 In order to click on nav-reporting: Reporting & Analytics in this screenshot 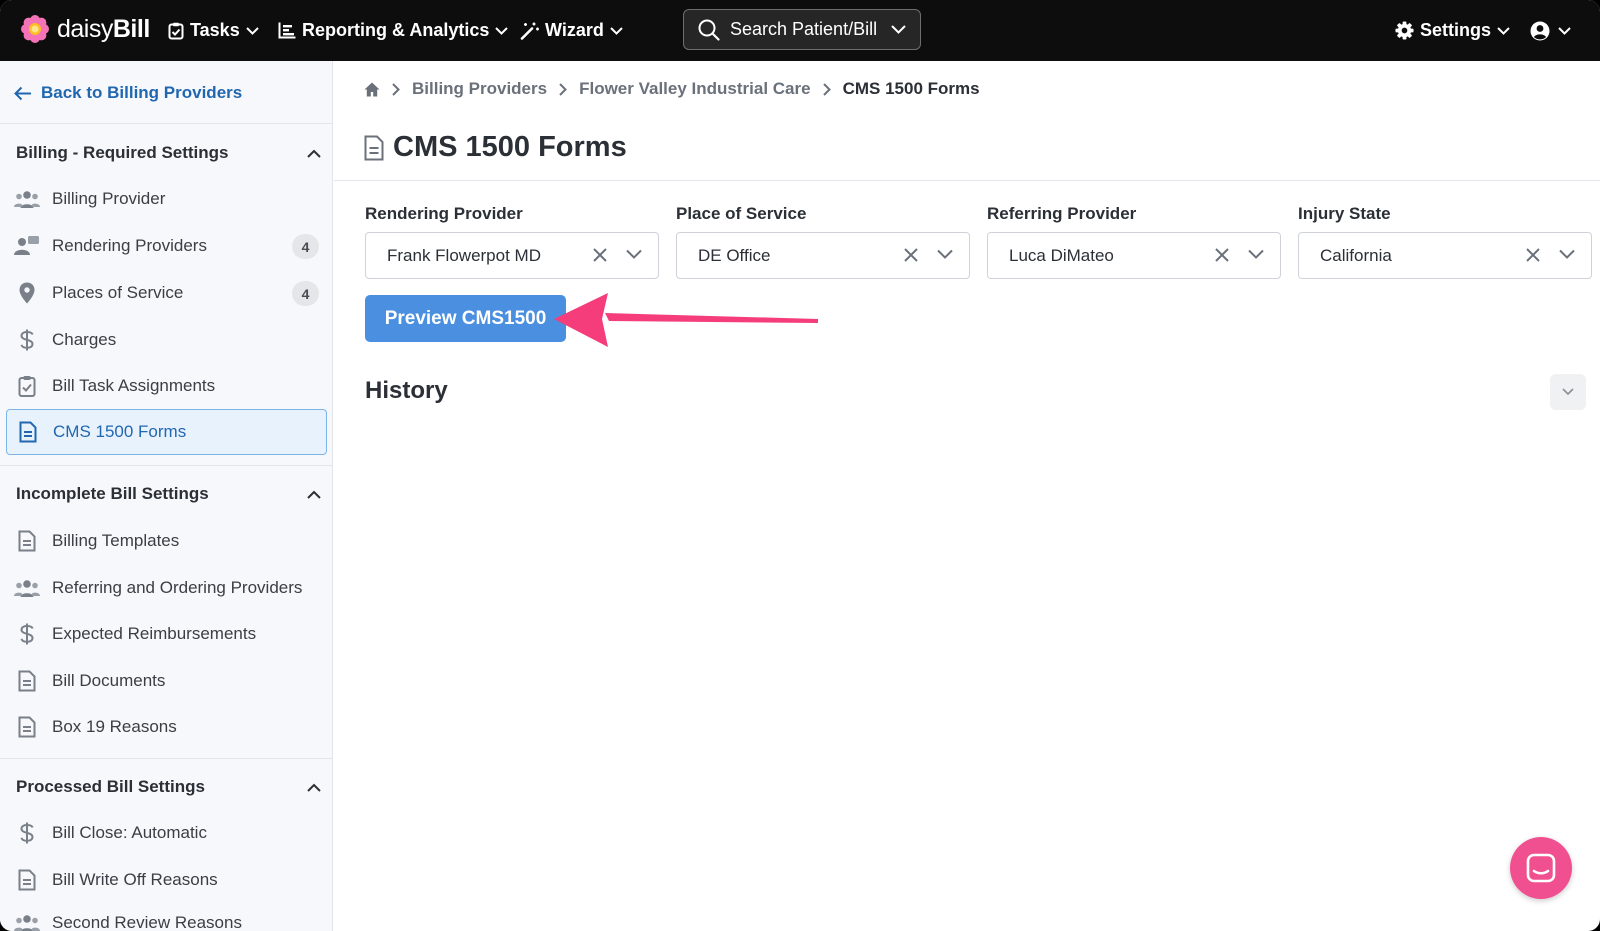, I will do `click(393, 30)`.